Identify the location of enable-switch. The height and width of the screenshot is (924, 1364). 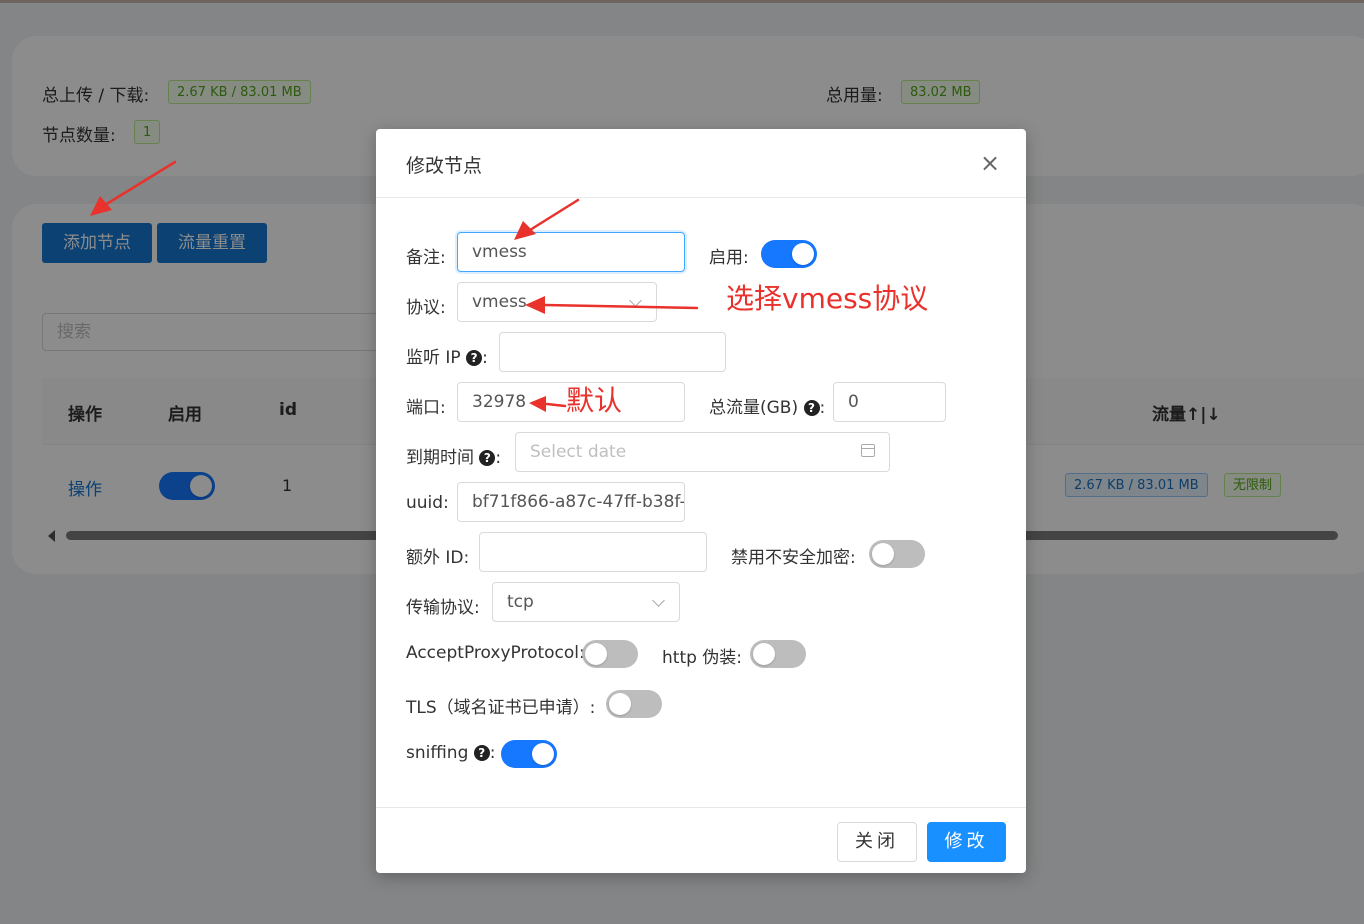
(789, 254).